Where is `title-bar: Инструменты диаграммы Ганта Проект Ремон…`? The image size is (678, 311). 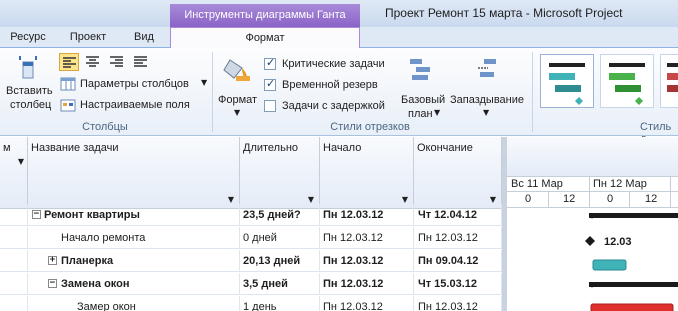
title-bar: Инструменты диаграммы Ганта Проект Ремон… is located at coordinates (339, 13).